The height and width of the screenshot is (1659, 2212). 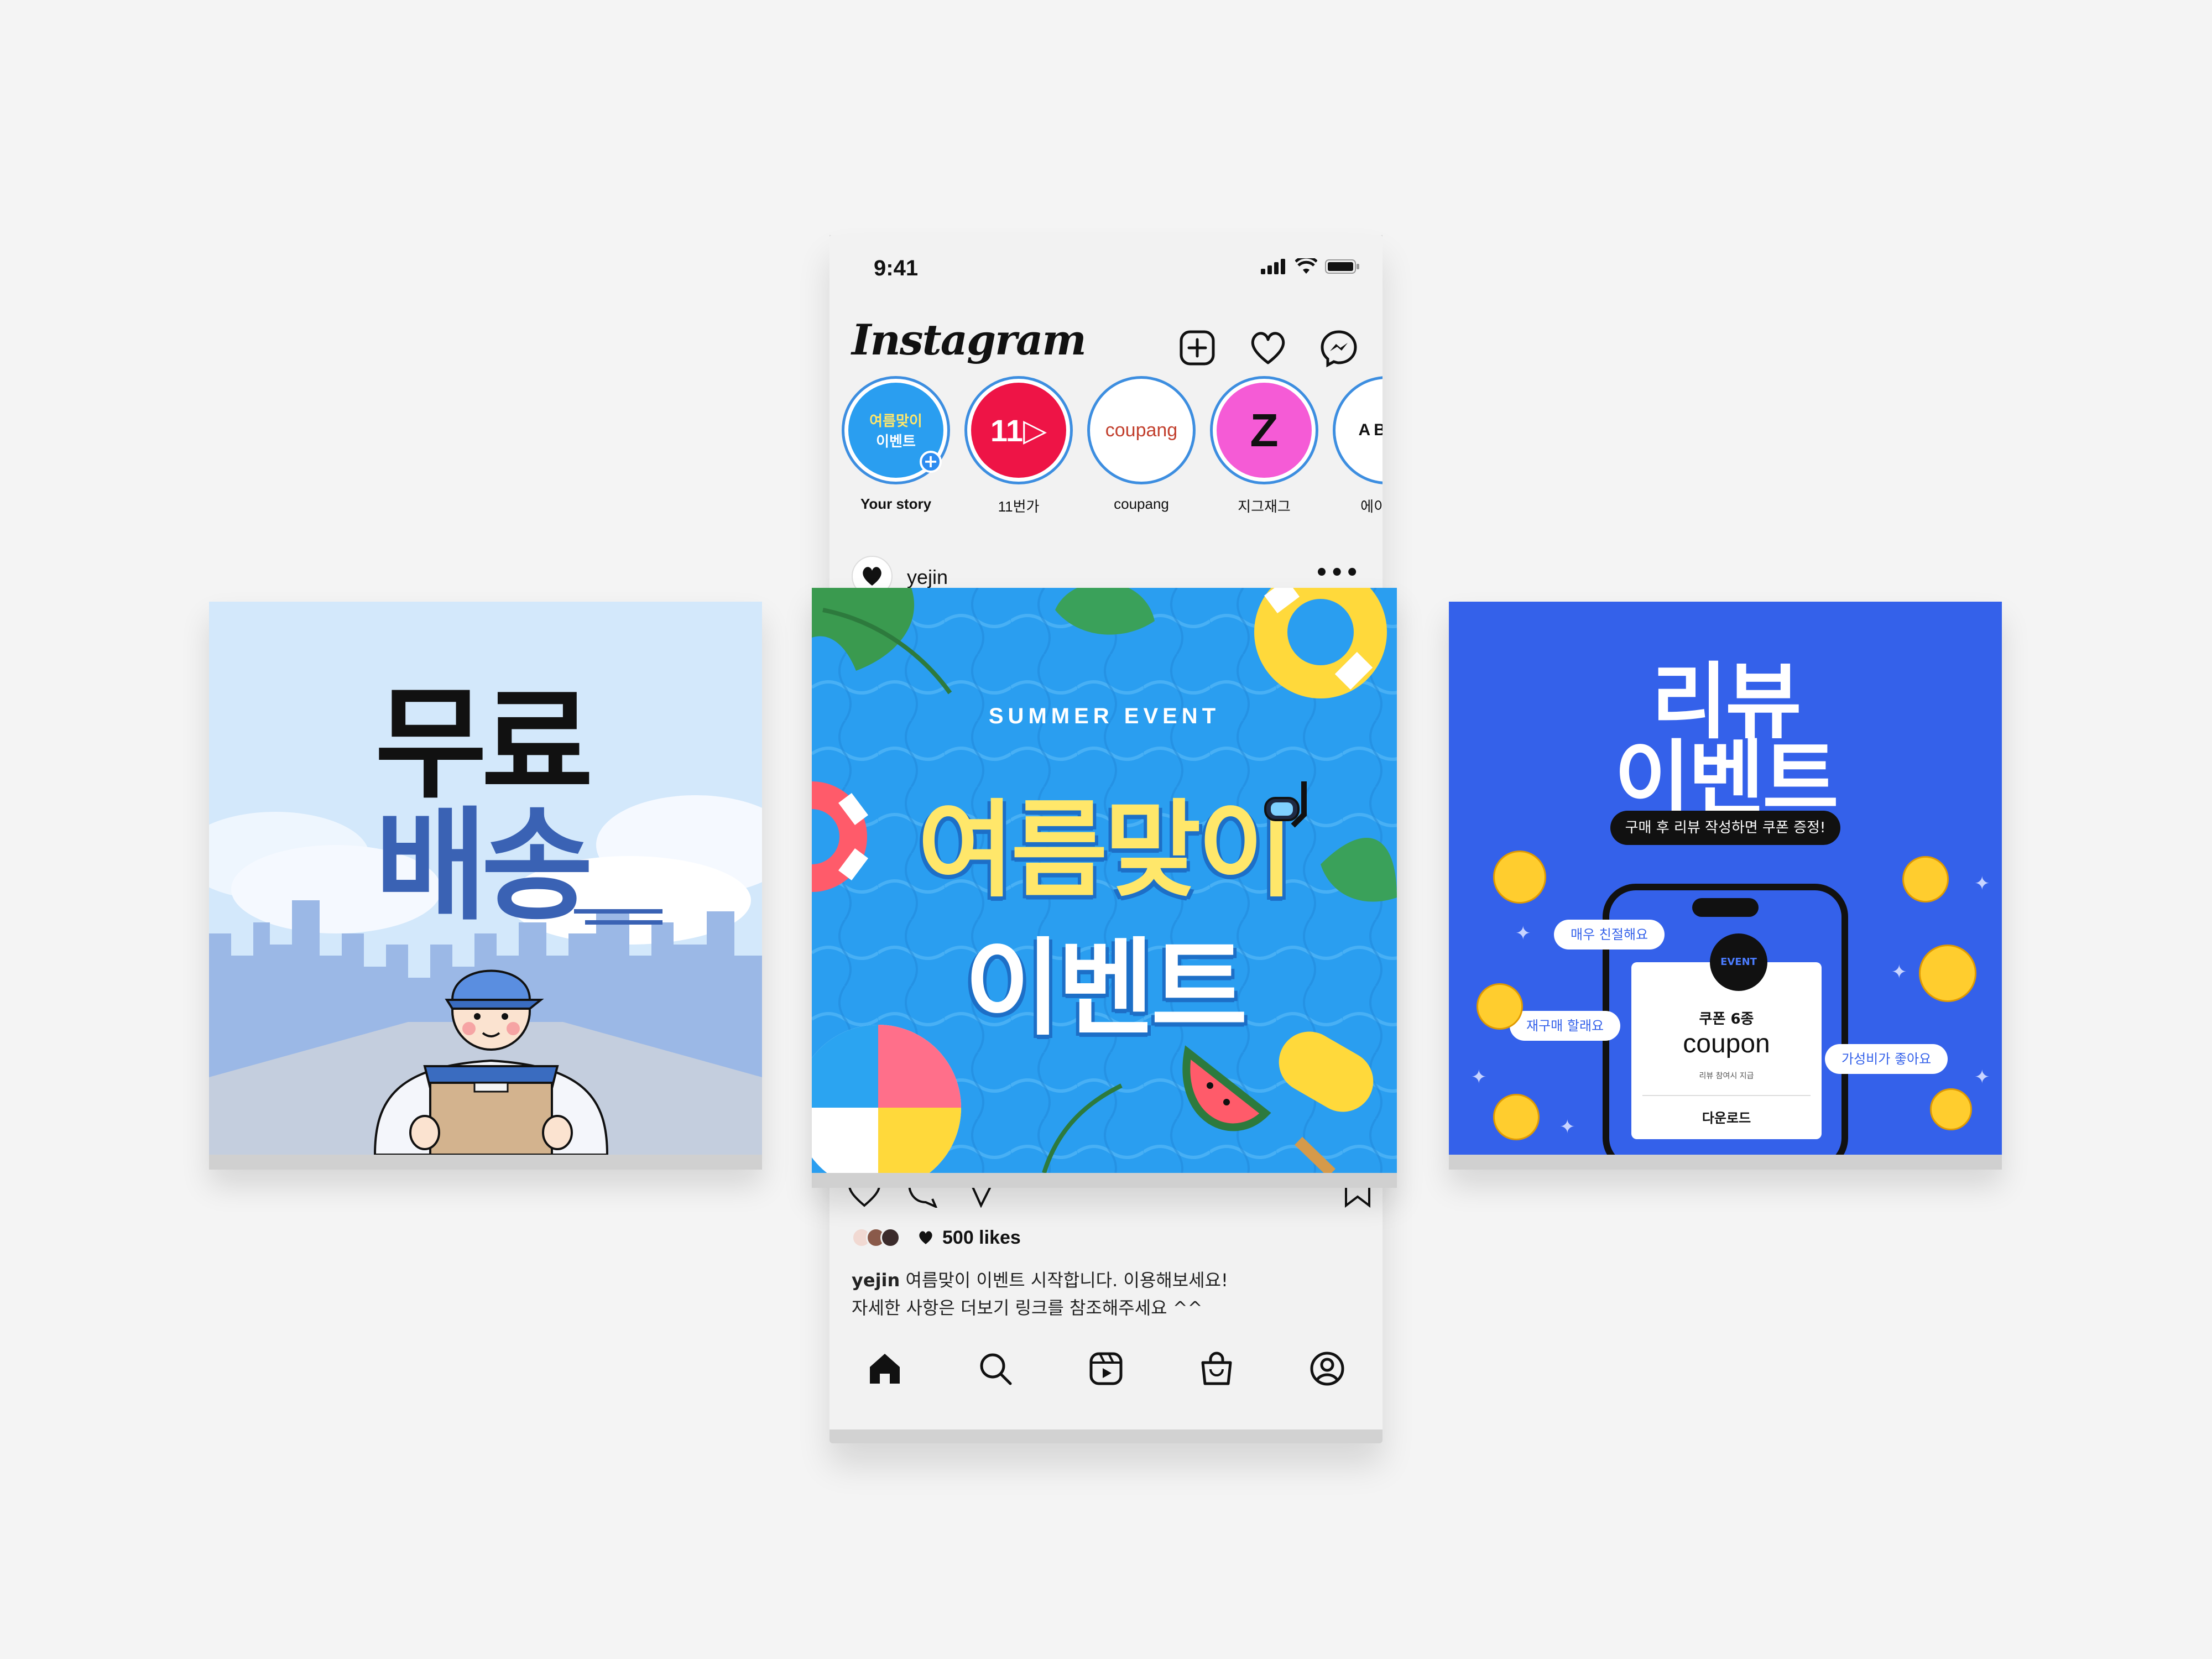 What do you see at coordinates (1273, 267) in the screenshot?
I see `signal-icon` at bounding box center [1273, 267].